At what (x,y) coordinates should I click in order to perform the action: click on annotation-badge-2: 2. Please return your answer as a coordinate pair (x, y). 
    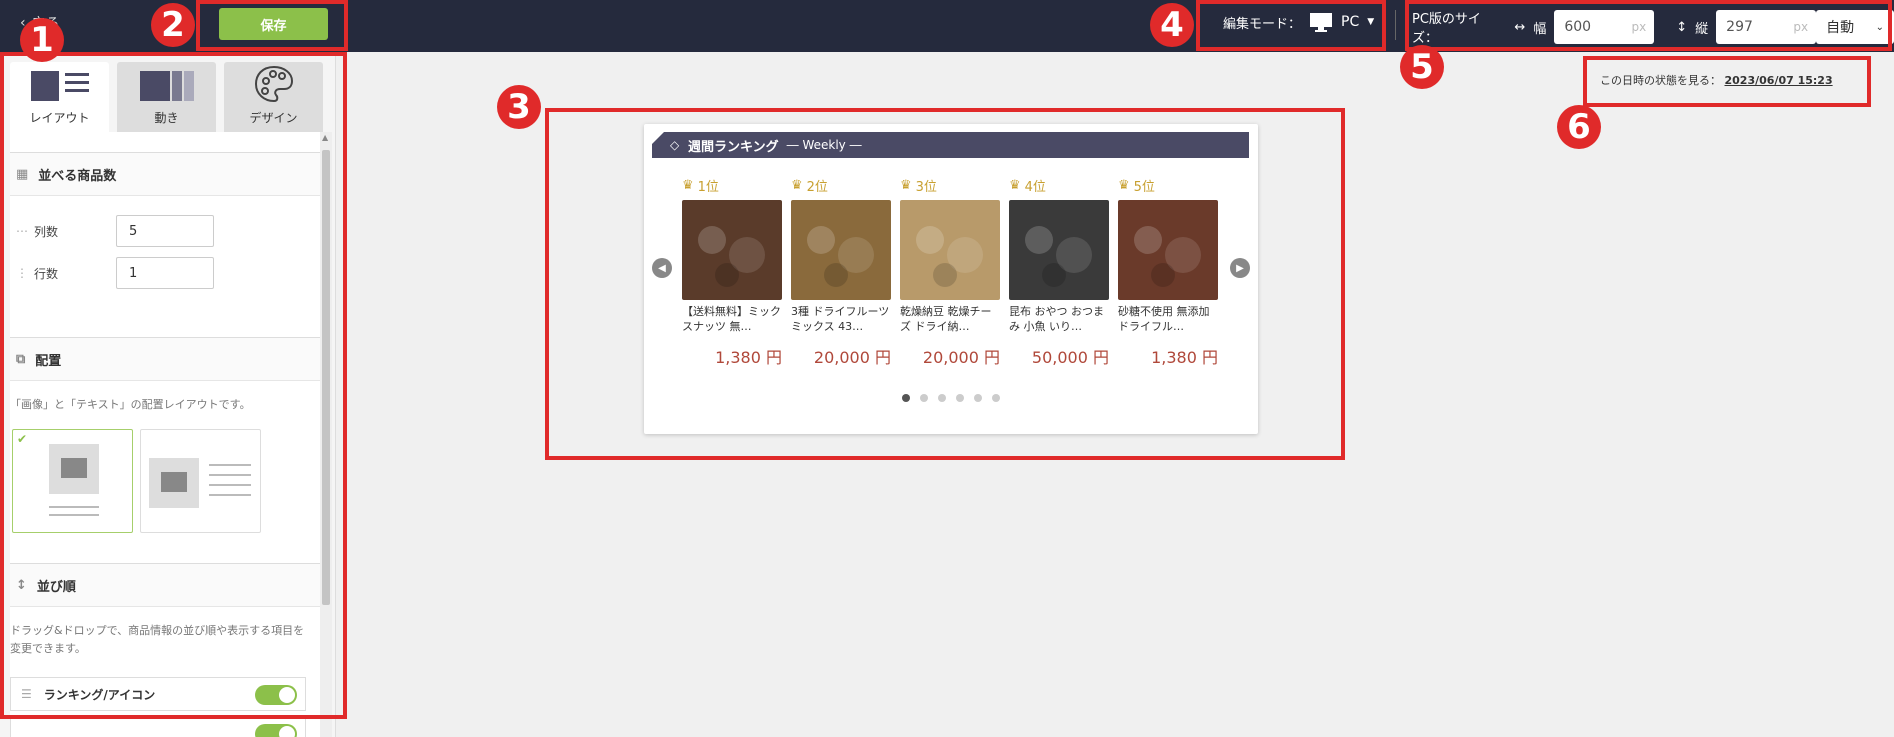
    Looking at the image, I should click on (173, 25).